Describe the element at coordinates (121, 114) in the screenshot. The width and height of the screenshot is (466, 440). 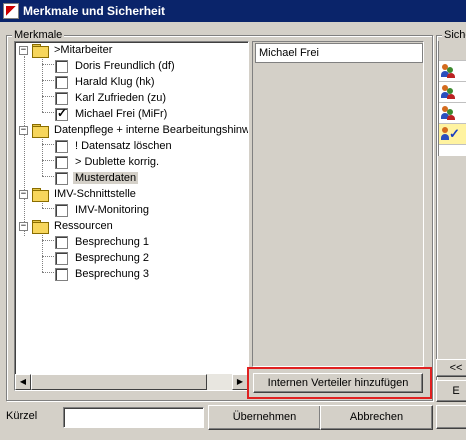
I see `tree-item-label: Michael Frei (MiFr)` at that location.